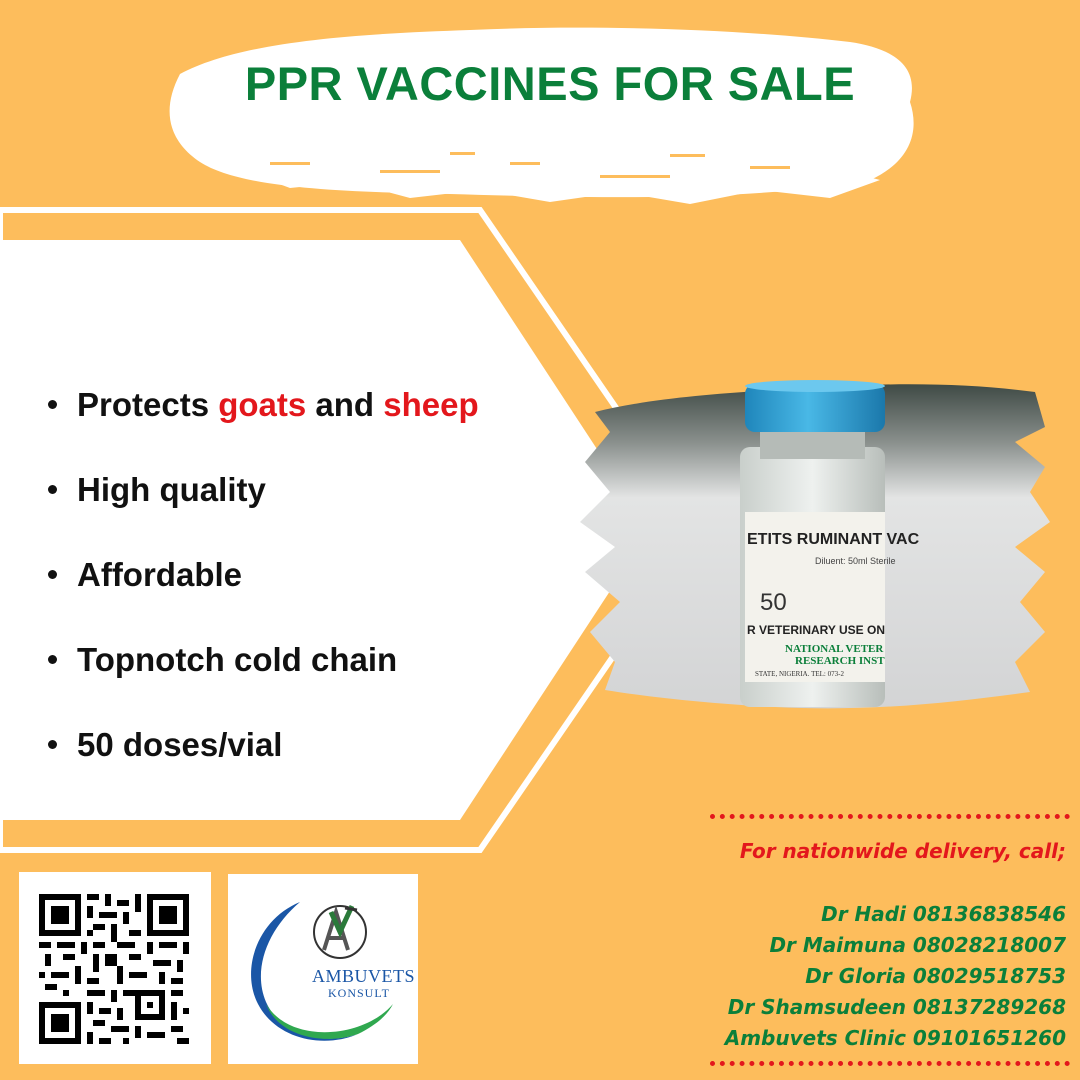  What do you see at coordinates (345, 404) in the screenshot?
I see `and-text: and` at bounding box center [345, 404].